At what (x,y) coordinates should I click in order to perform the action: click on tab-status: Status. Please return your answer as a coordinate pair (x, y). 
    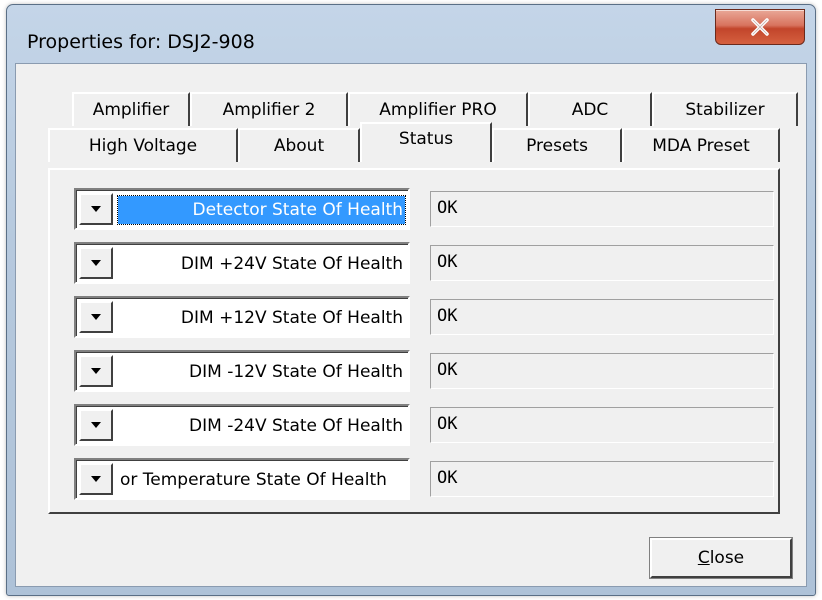
    Looking at the image, I should click on (426, 142).